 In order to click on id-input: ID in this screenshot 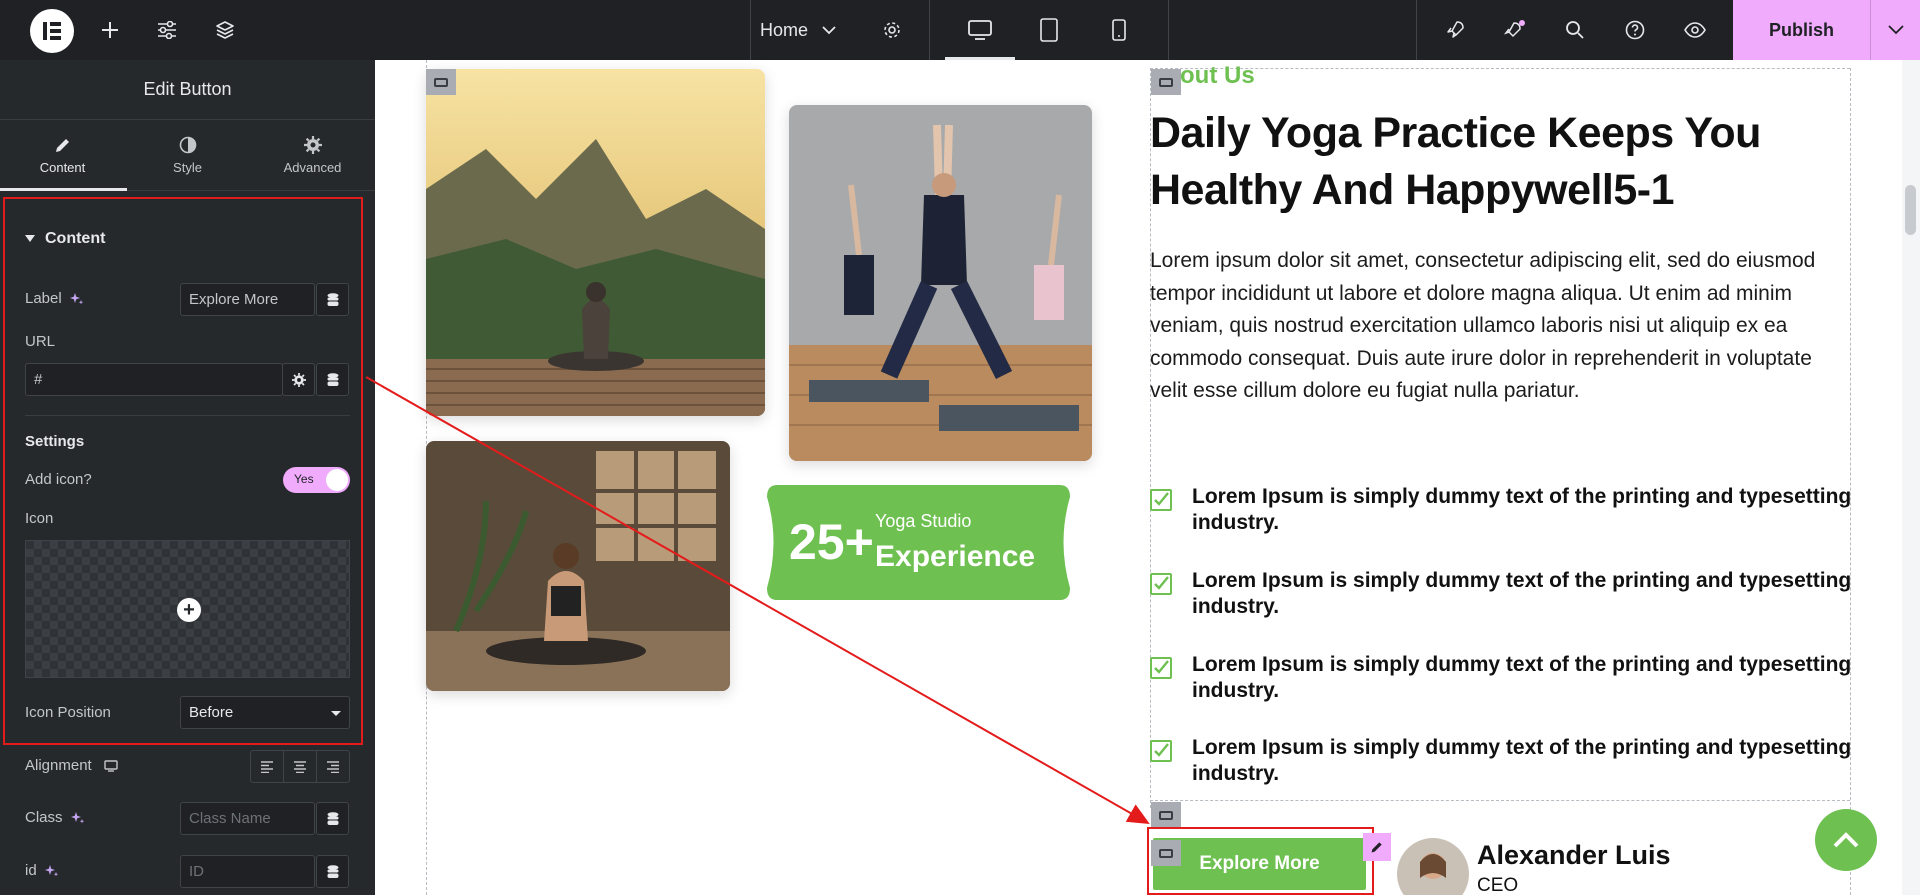, I will do `click(247, 871)`.